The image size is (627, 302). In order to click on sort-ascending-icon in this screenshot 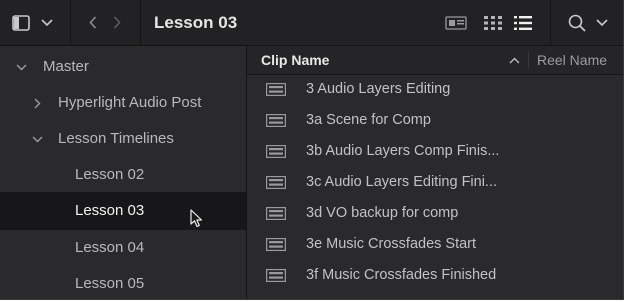, I will do `click(514, 60)`.